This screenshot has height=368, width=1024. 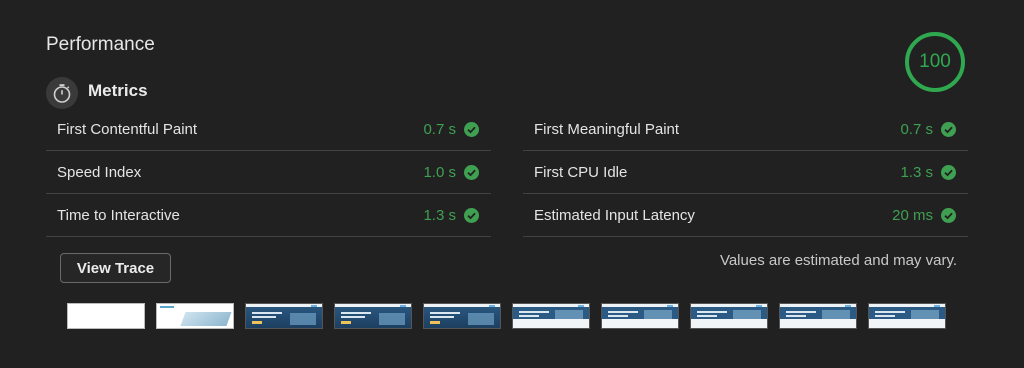 What do you see at coordinates (268, 172) in the screenshot?
I see `metric-speed-index: Speed Index 1.0 s` at bounding box center [268, 172].